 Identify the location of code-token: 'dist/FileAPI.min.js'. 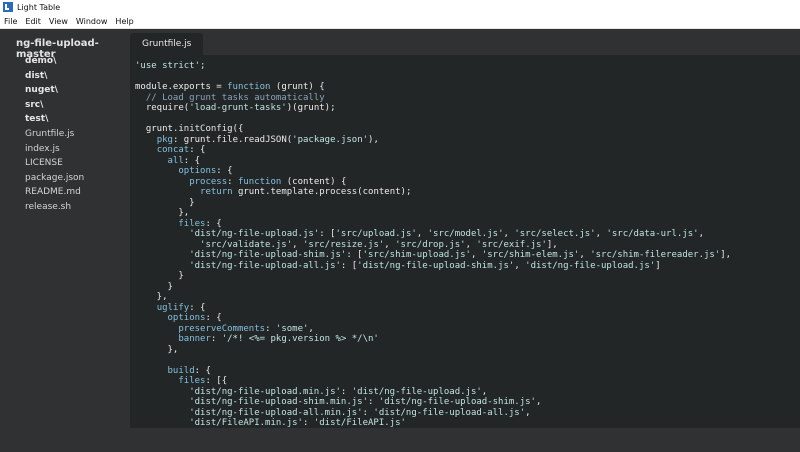
(246, 423).